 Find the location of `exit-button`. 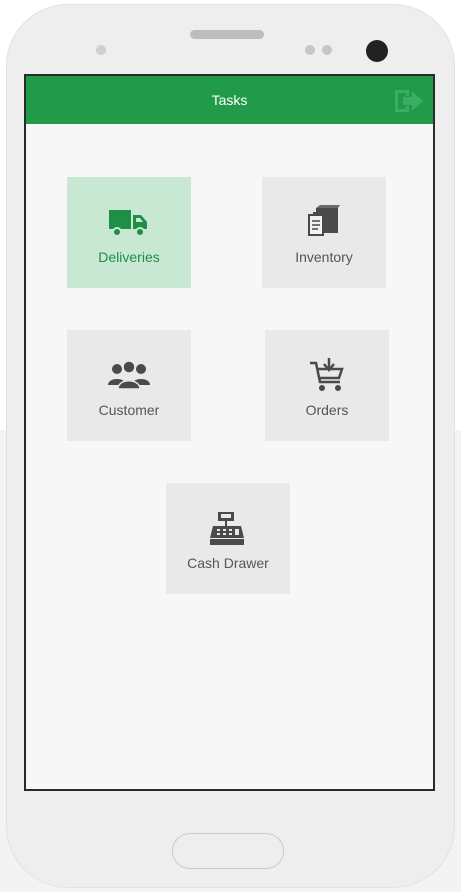

exit-button is located at coordinates (409, 101).